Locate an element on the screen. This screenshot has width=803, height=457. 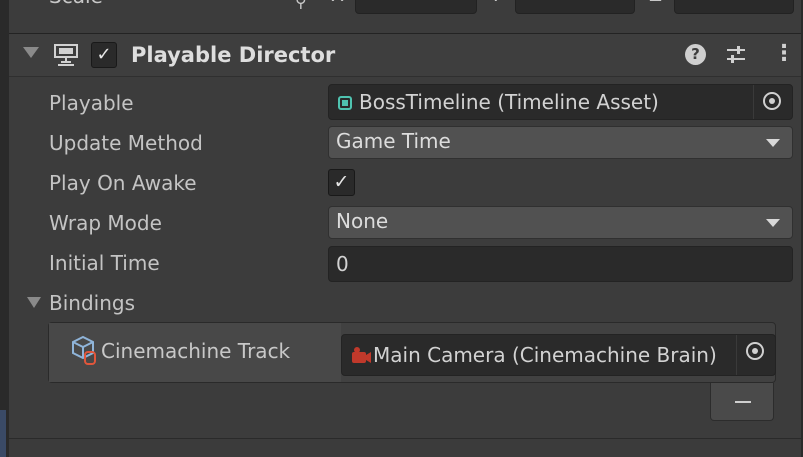
minus-icon is located at coordinates (743, 402).